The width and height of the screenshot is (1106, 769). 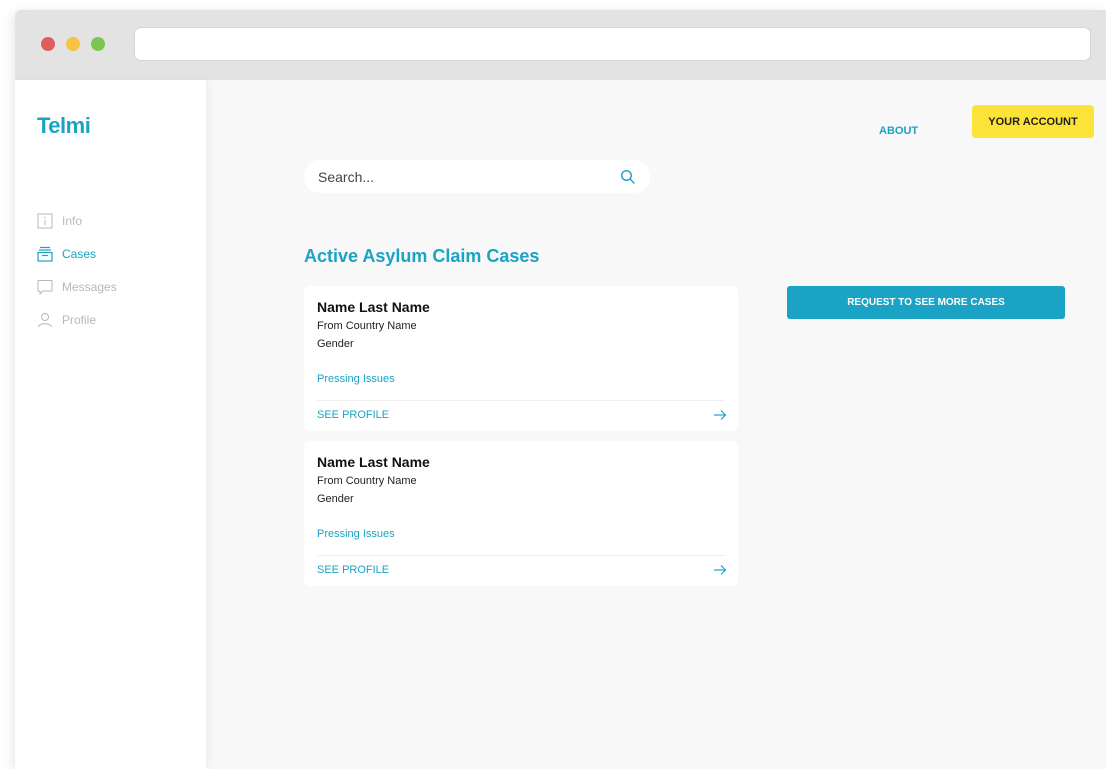 I want to click on browser-titlebar, so click(x=560, y=45).